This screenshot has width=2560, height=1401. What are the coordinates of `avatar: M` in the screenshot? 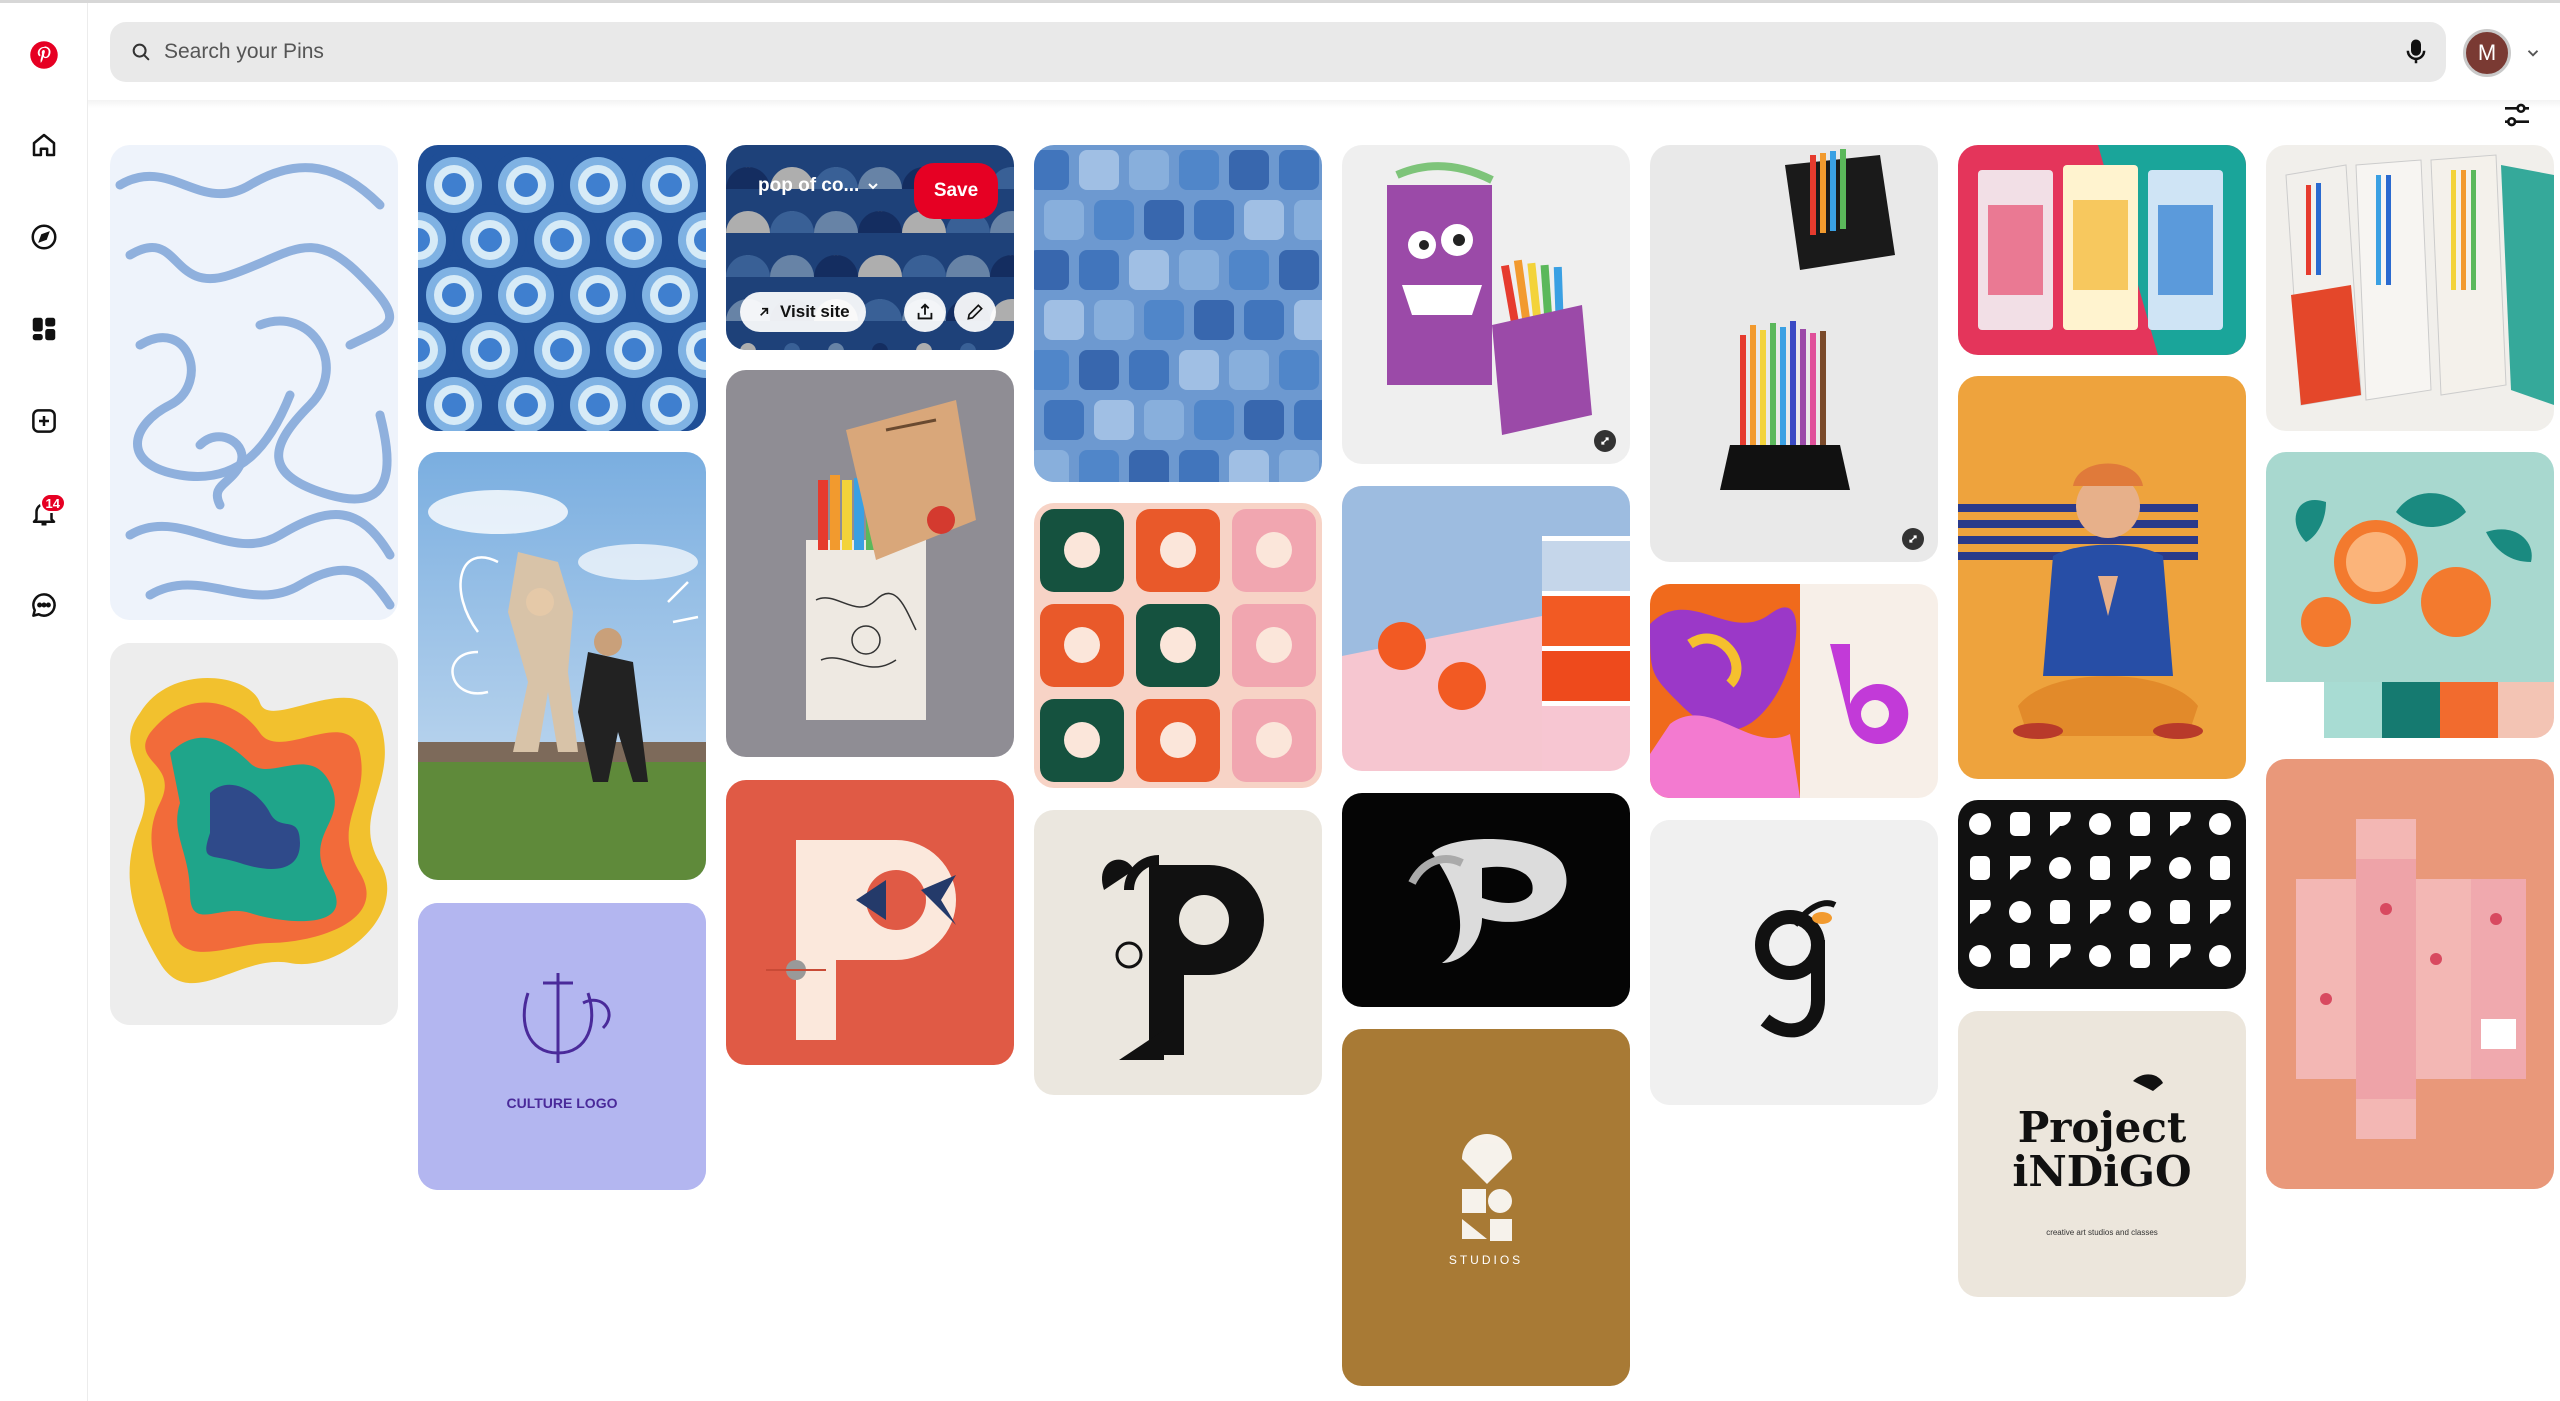 It's located at (2487, 53).